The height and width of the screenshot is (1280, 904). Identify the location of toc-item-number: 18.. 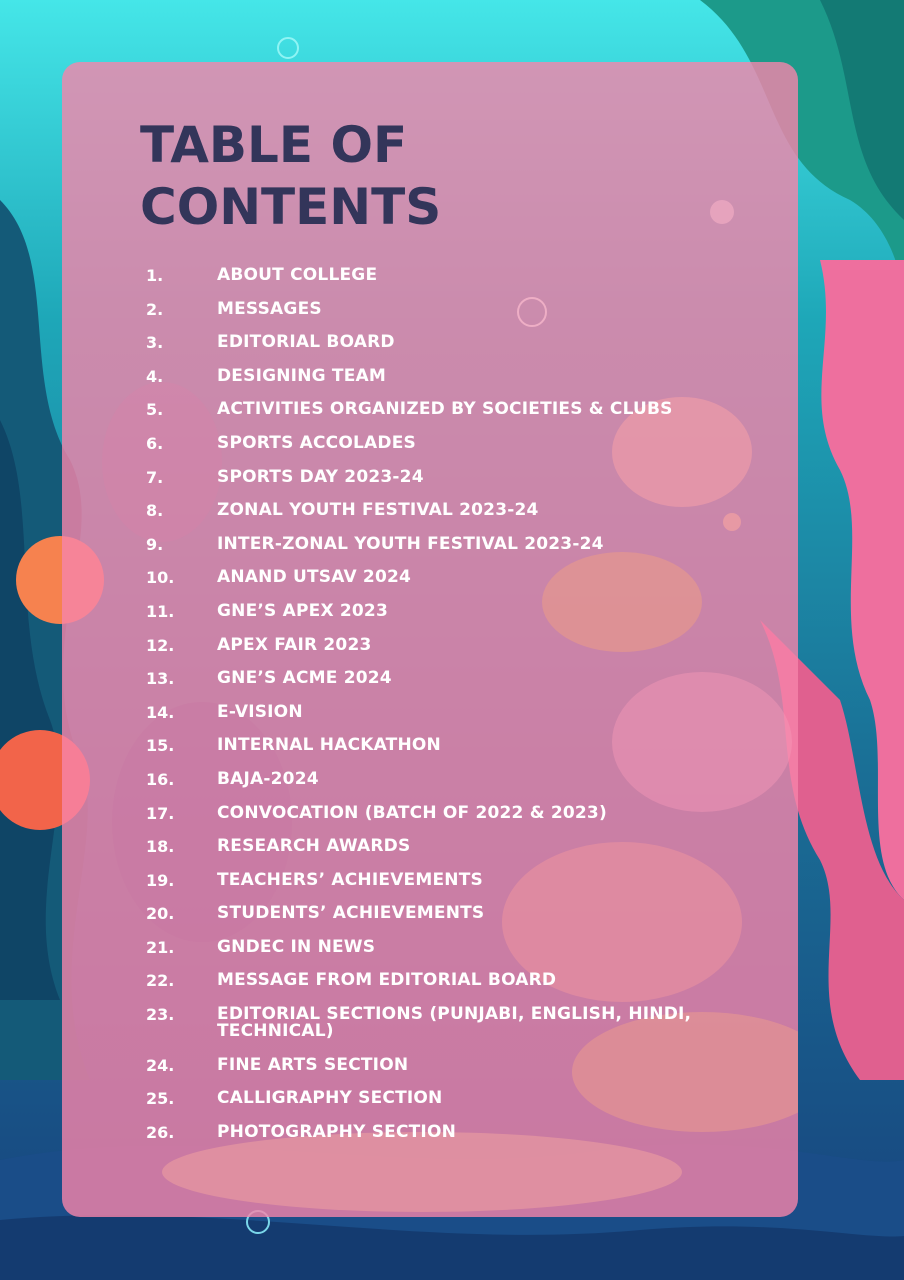
(160, 847).